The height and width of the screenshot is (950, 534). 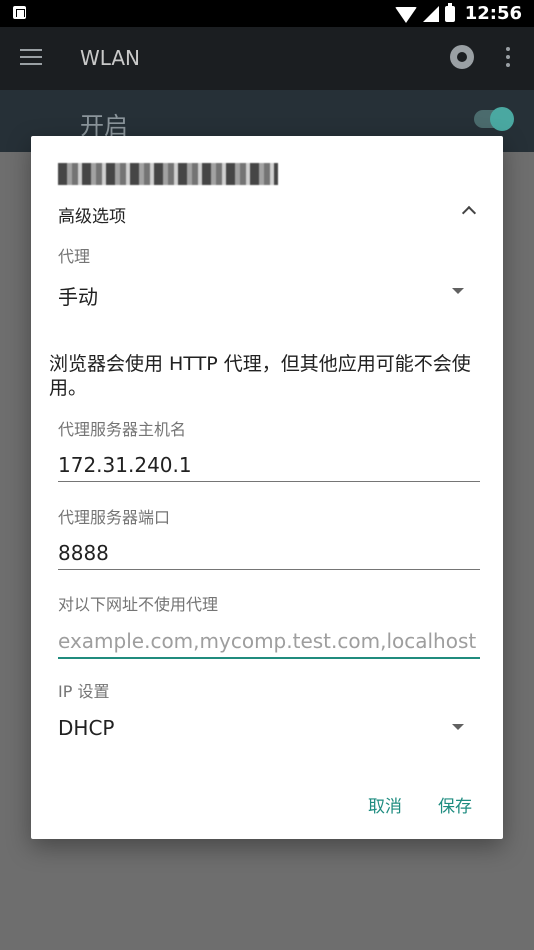 I want to click on page-title: WLAN, so click(x=110, y=58).